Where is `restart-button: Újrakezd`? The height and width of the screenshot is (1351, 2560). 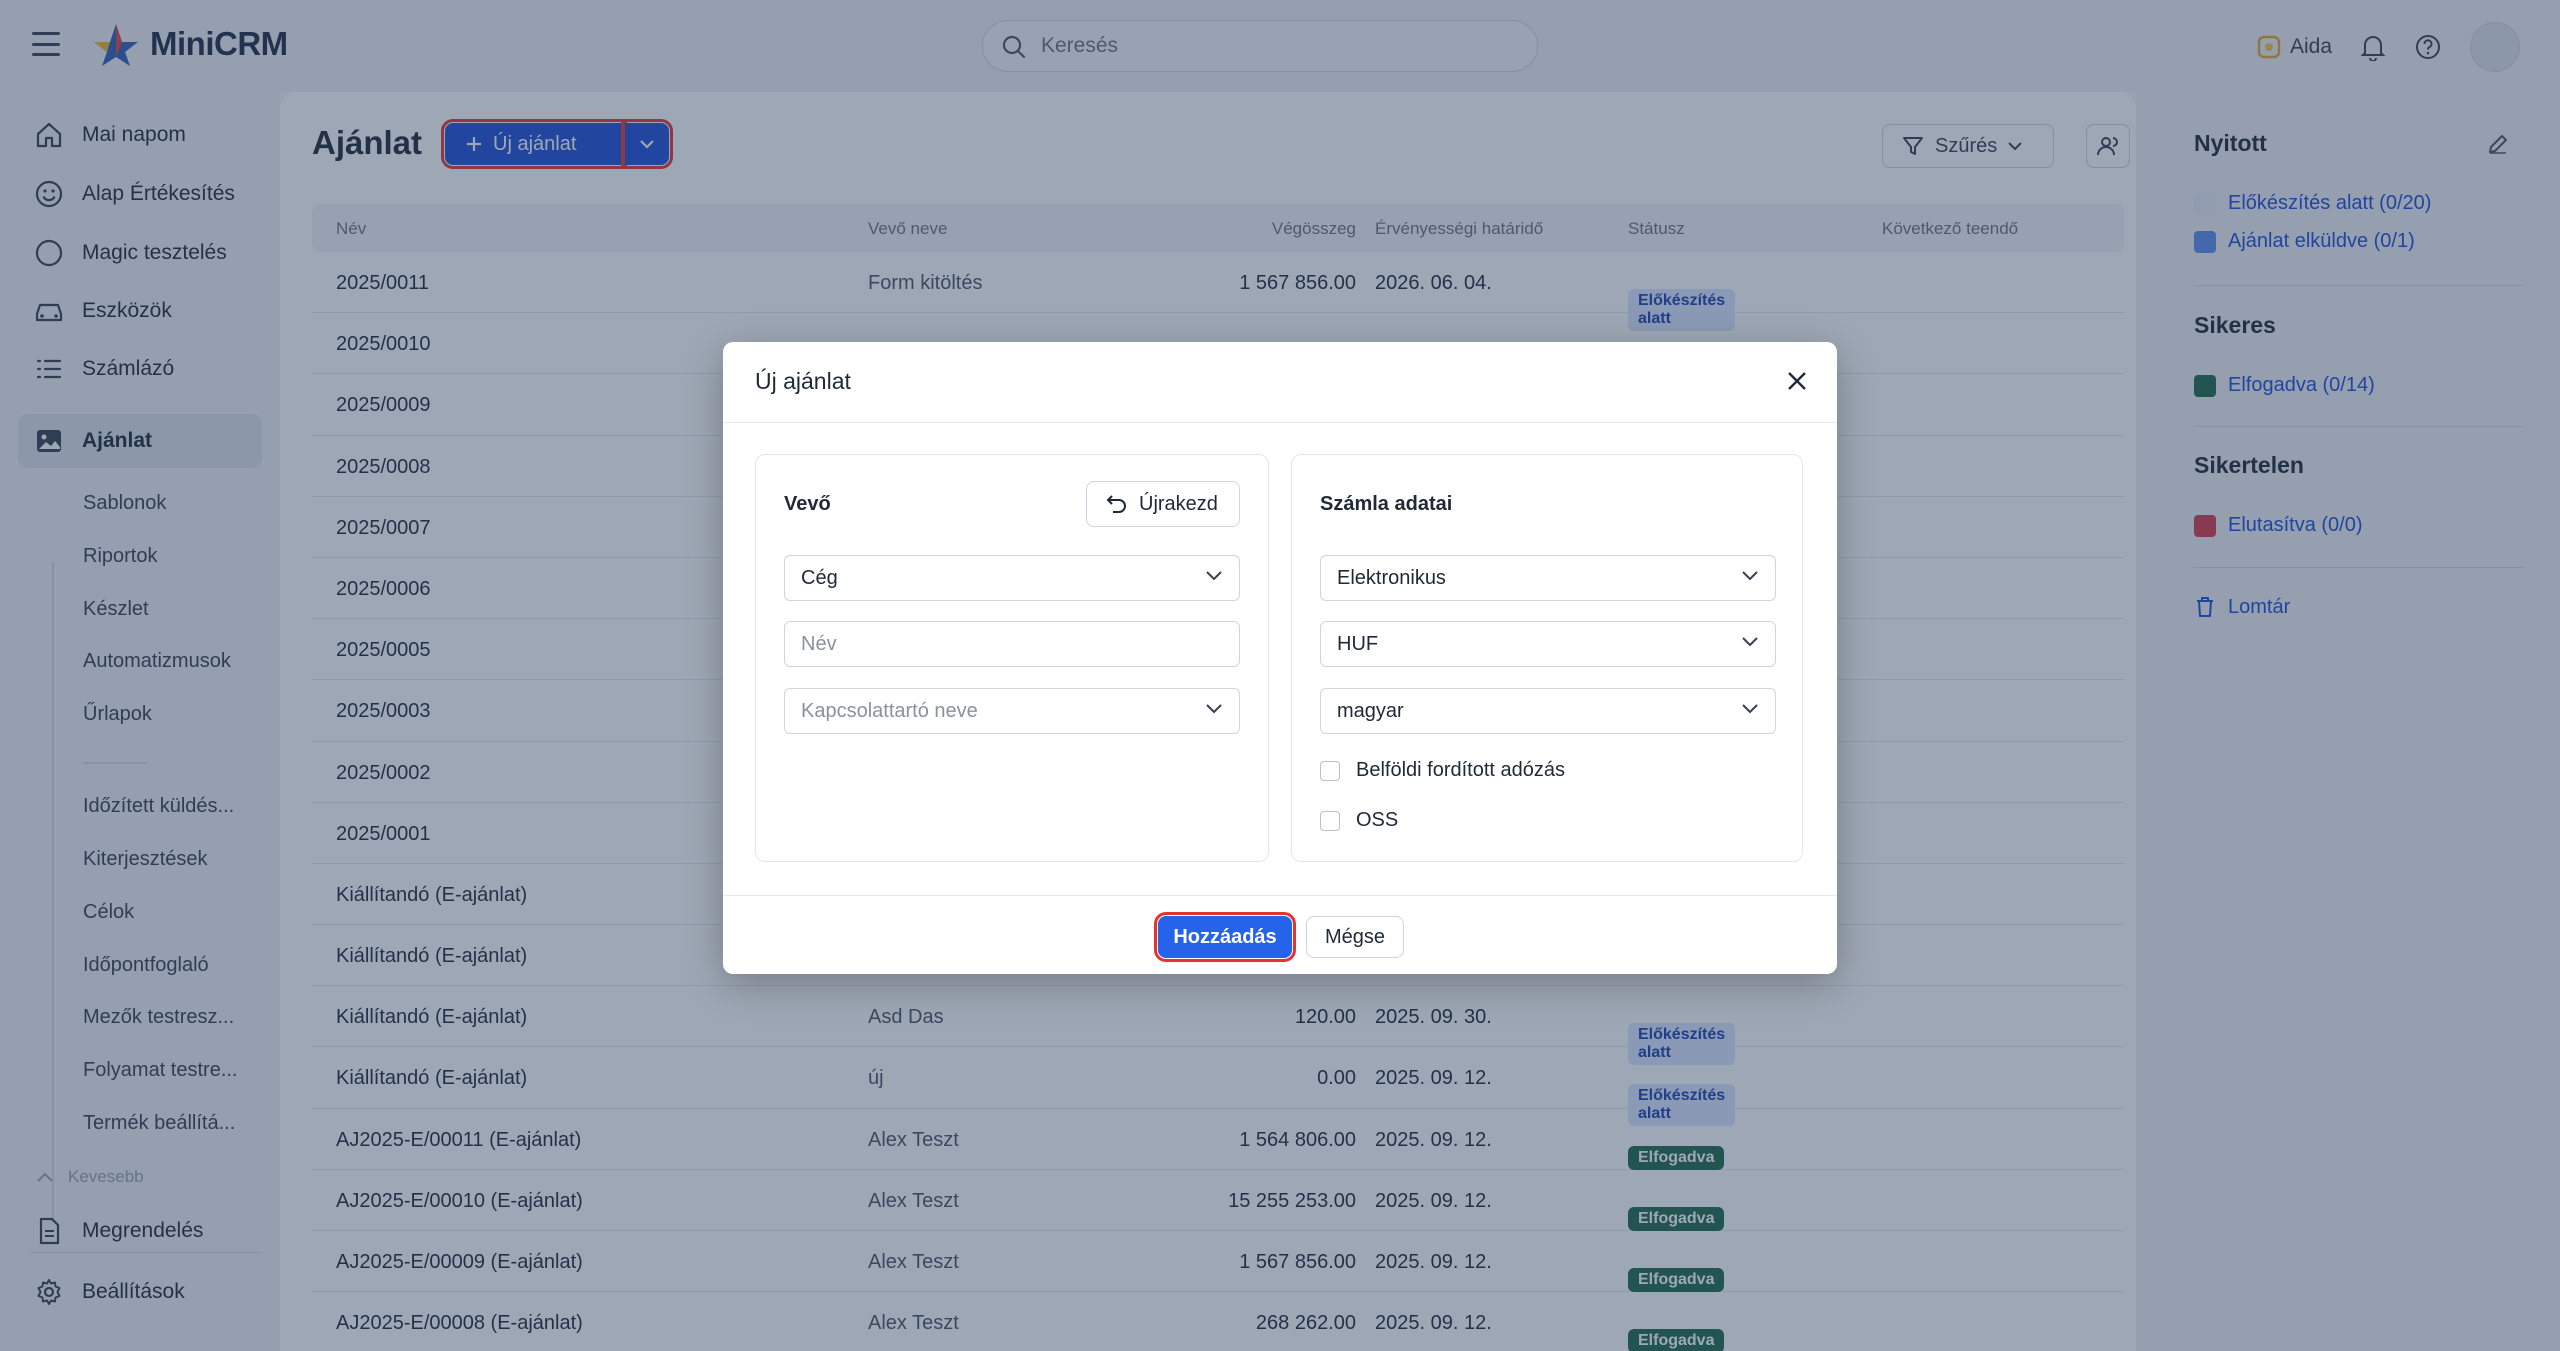 restart-button: Újrakezd is located at coordinates (1163, 504).